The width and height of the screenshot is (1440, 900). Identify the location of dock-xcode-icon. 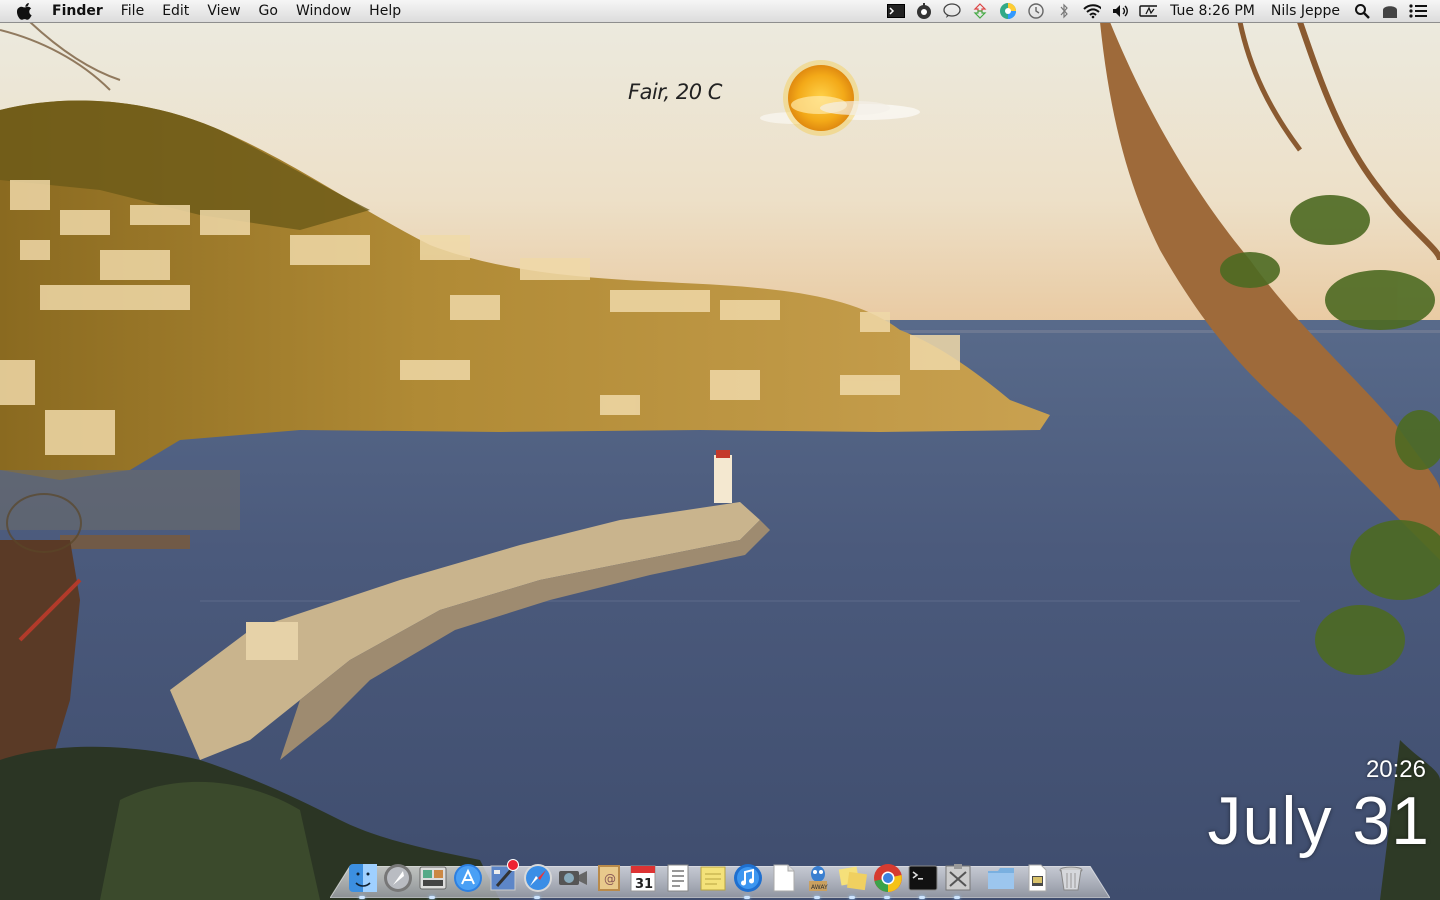
(502, 876).